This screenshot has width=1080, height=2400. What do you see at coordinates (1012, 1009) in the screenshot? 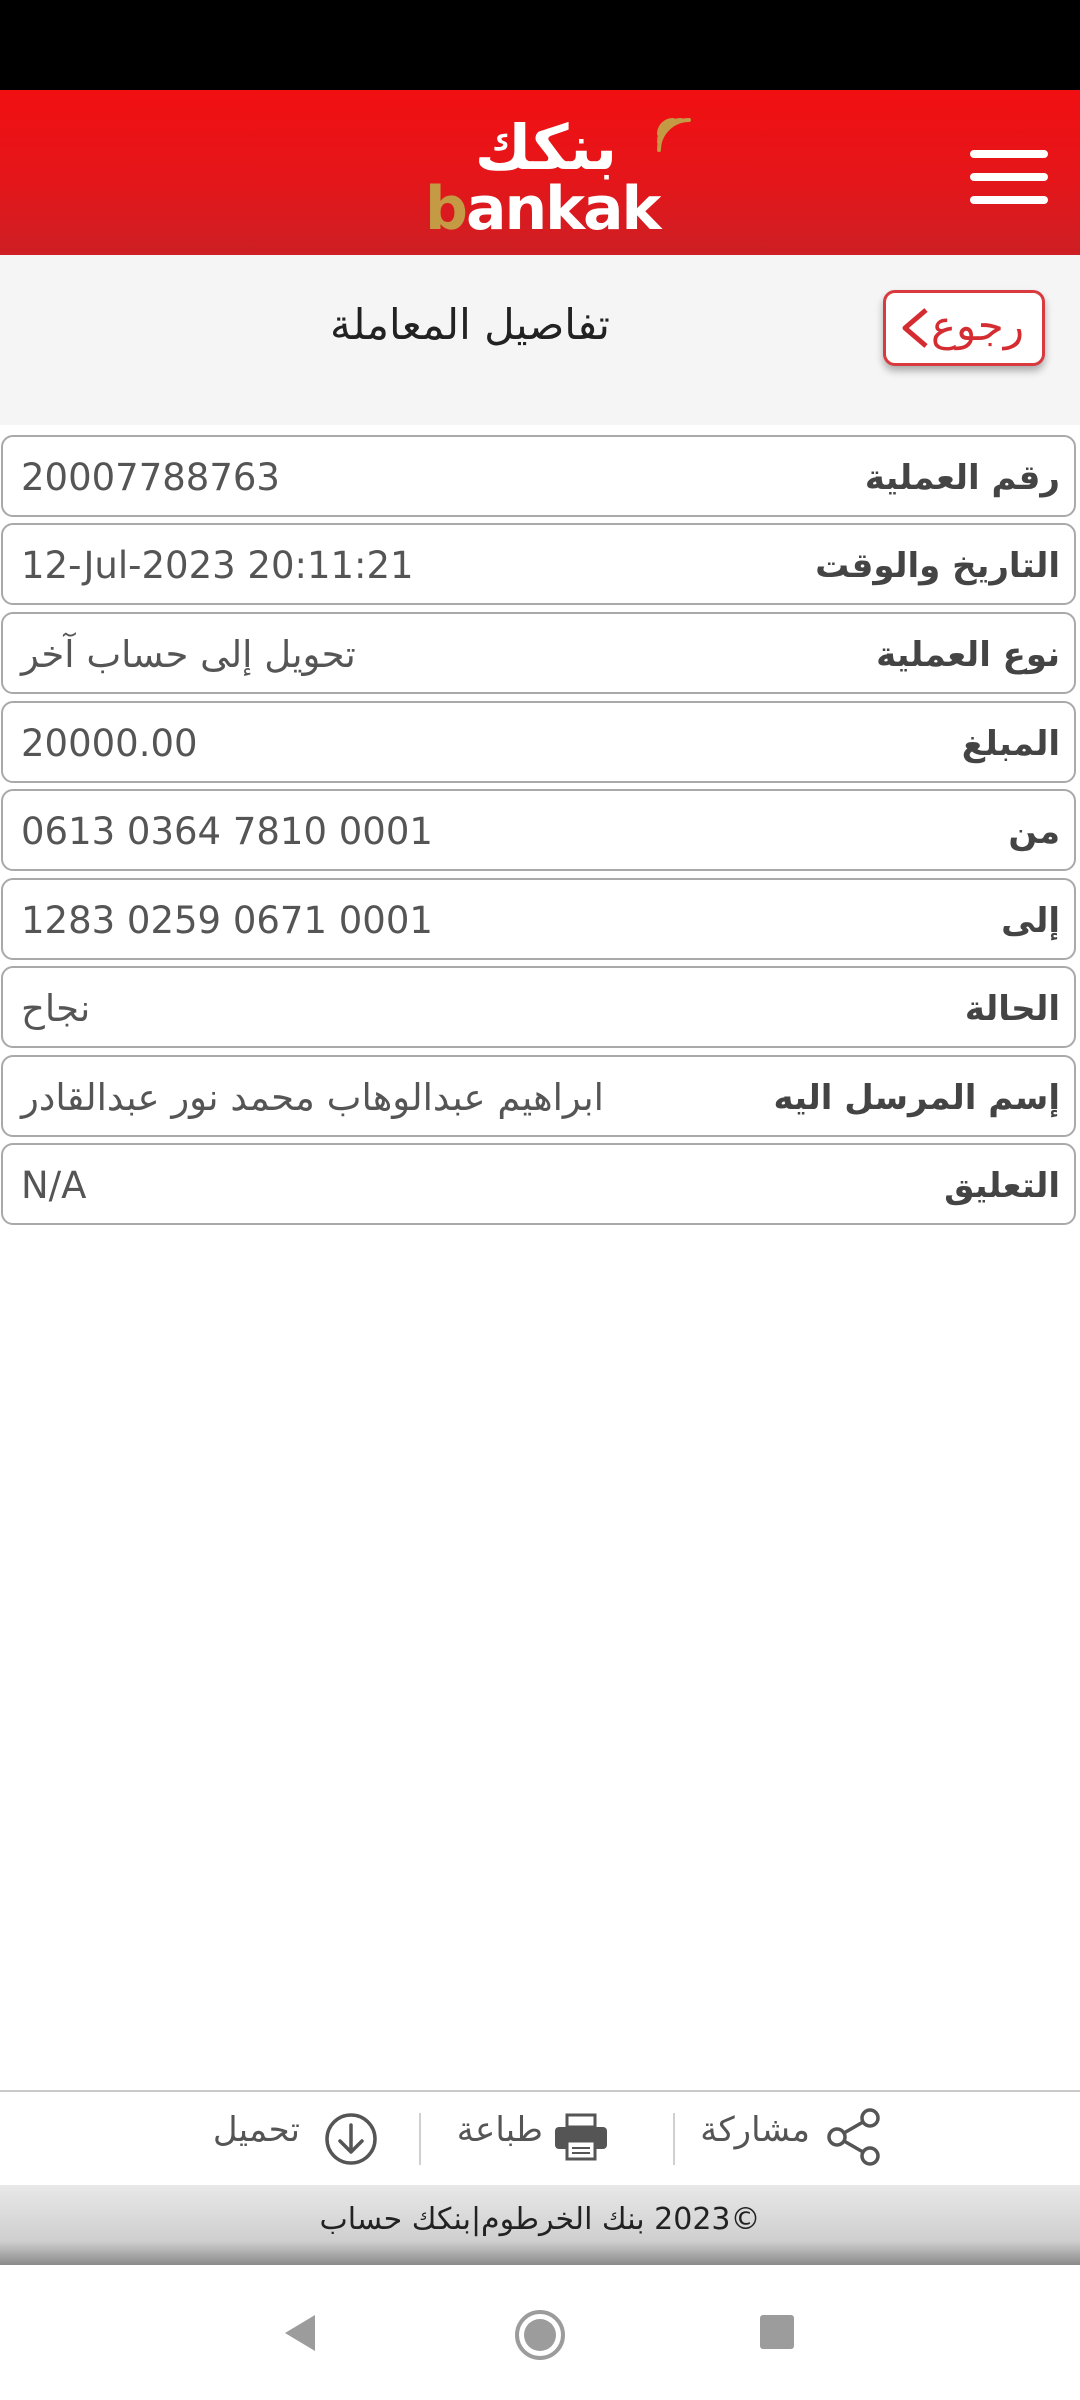
I see `detail-label: الحالة` at bounding box center [1012, 1009].